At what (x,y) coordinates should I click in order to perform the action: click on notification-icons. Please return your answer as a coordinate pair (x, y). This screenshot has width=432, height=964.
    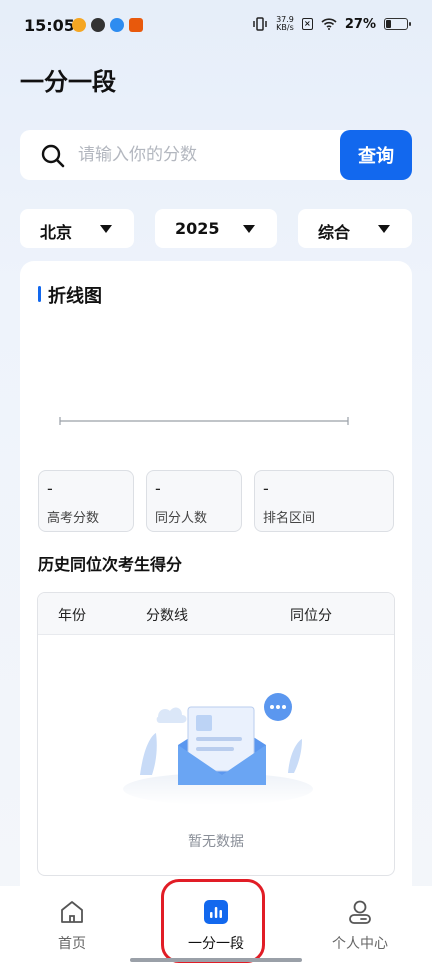
    Looking at the image, I should click on (107, 25).